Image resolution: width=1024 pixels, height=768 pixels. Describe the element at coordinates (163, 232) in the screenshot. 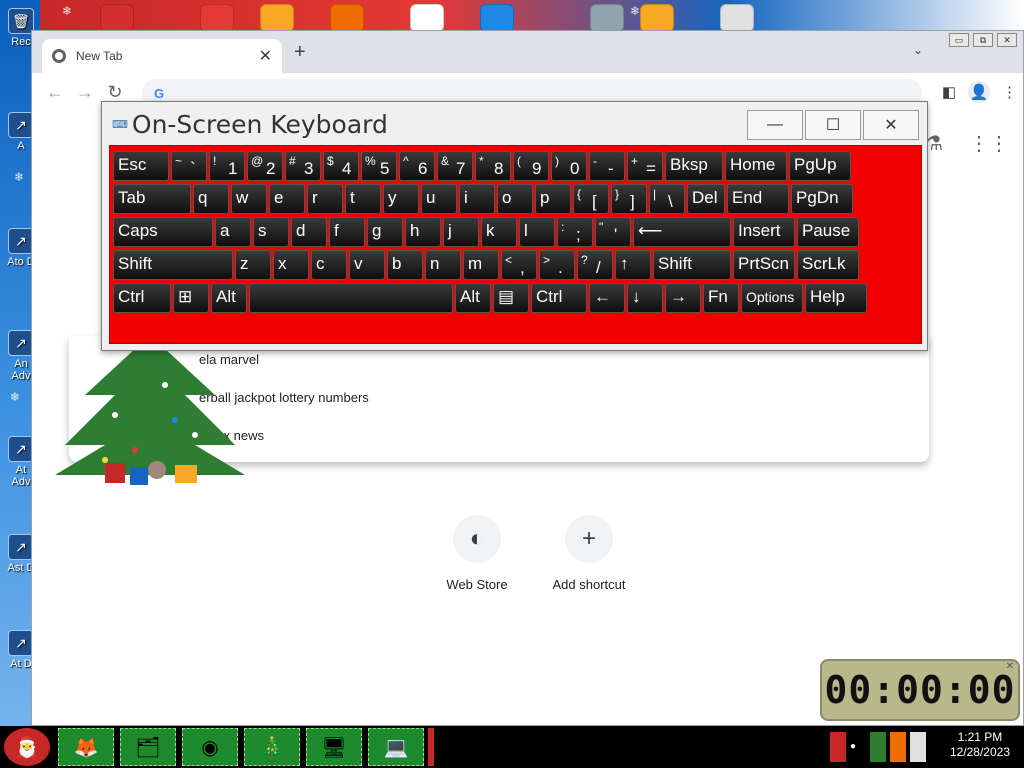

I see `key-caps: Caps` at that location.